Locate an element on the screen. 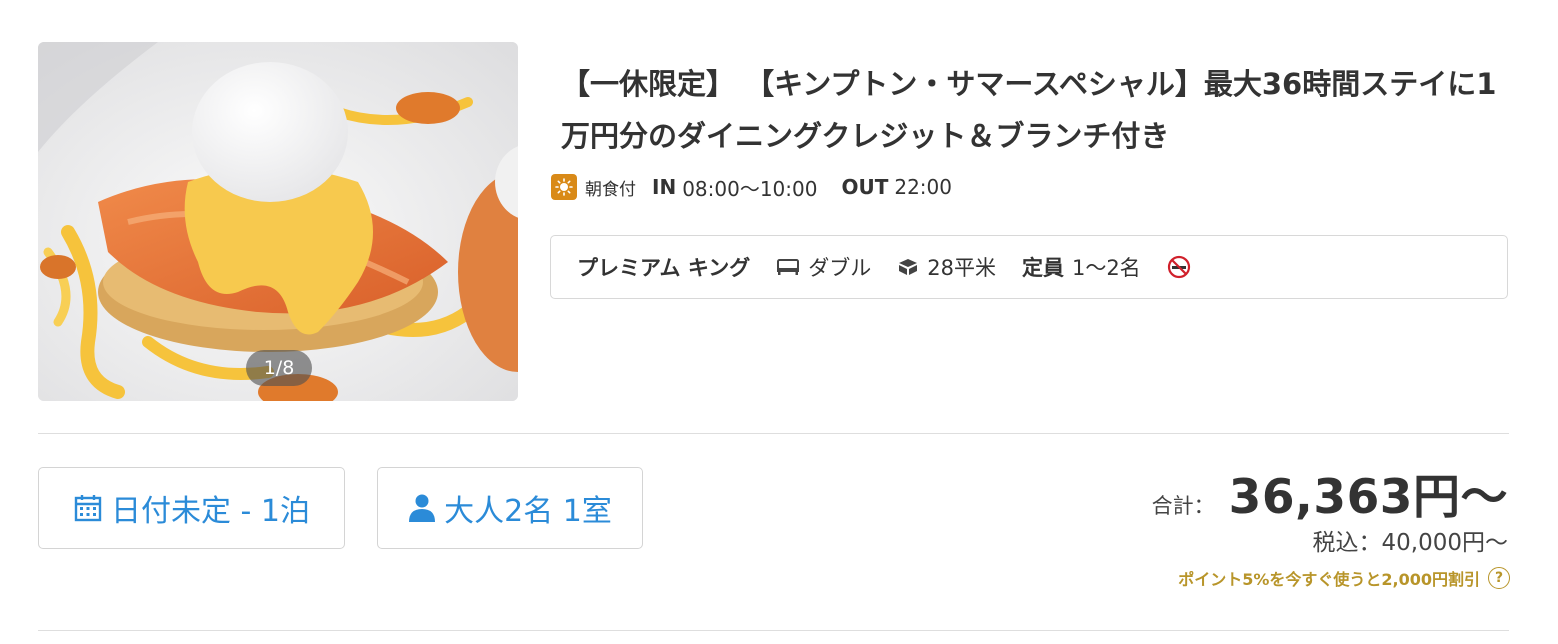 Image resolution: width=1558 pixels, height=644 pixels. bottom-divider is located at coordinates (773, 630).